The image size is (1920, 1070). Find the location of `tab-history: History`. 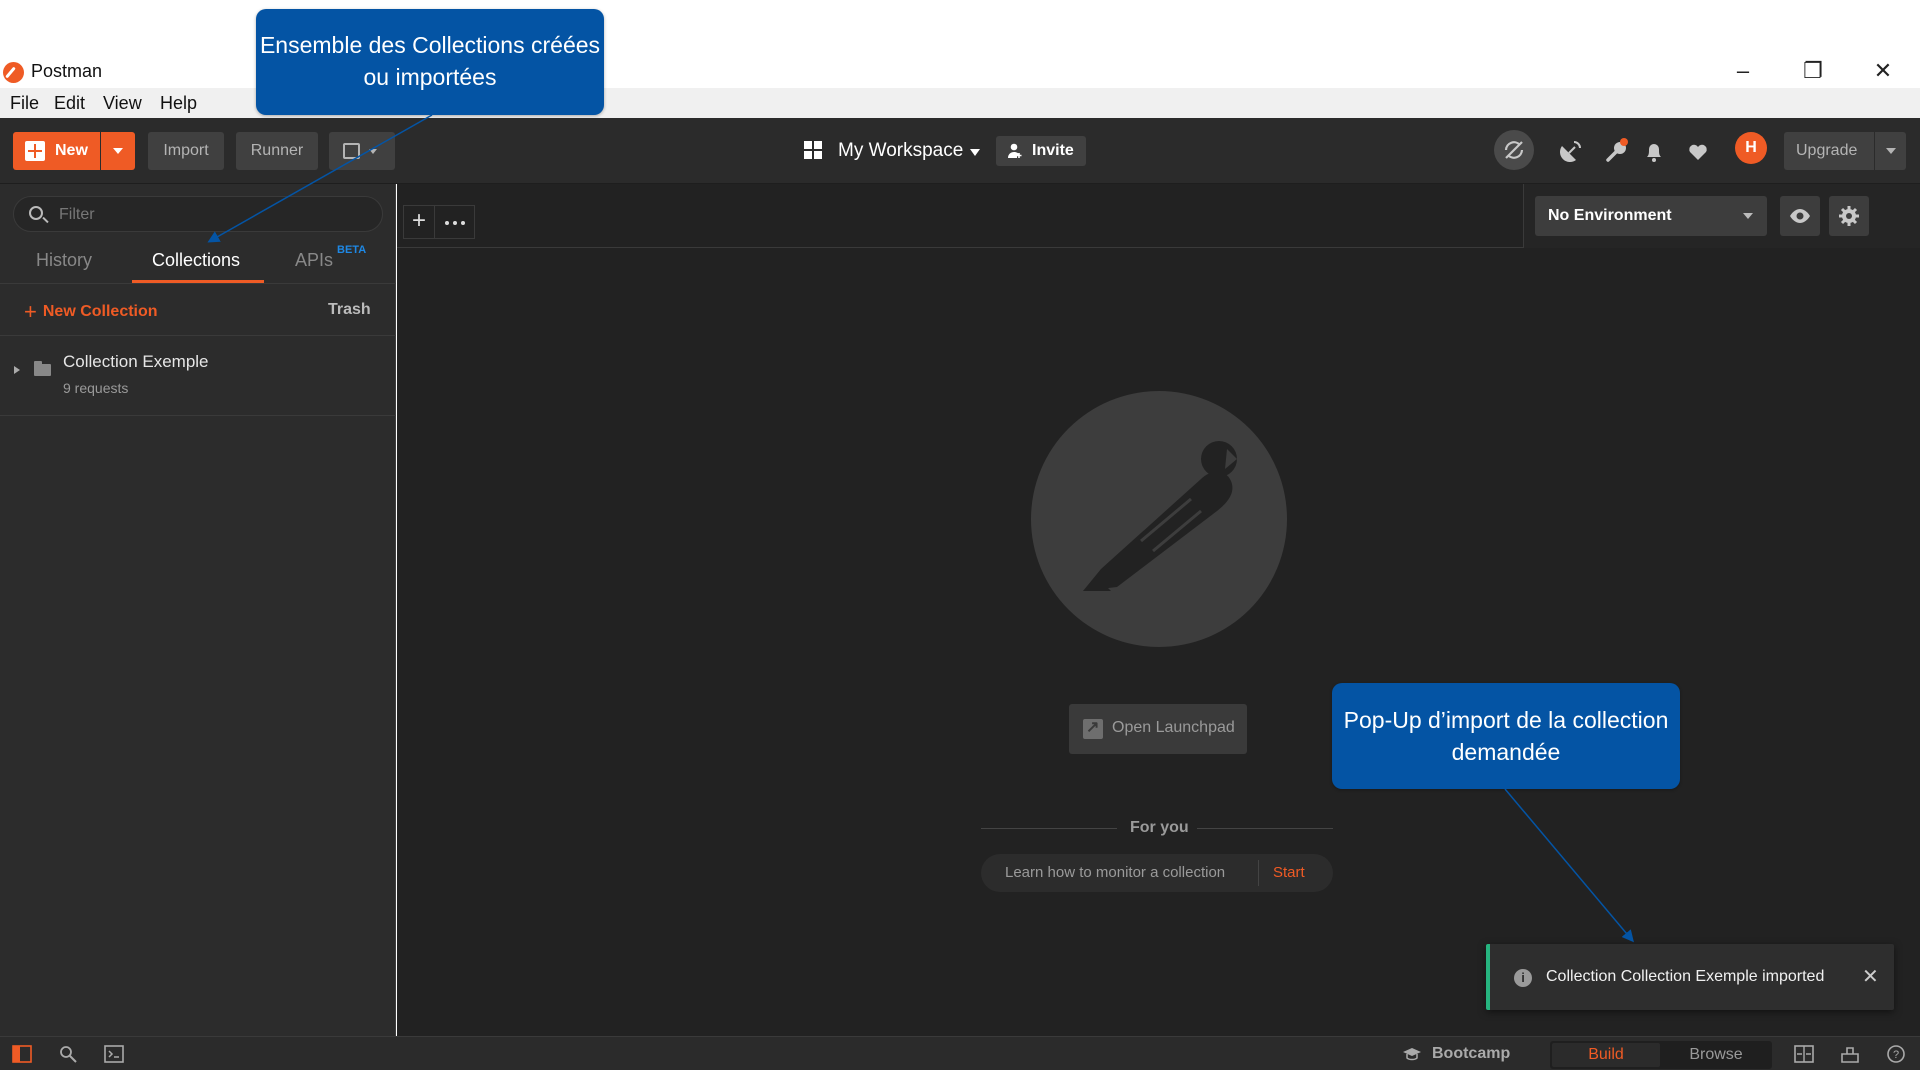

tab-history: History is located at coordinates (64, 260).